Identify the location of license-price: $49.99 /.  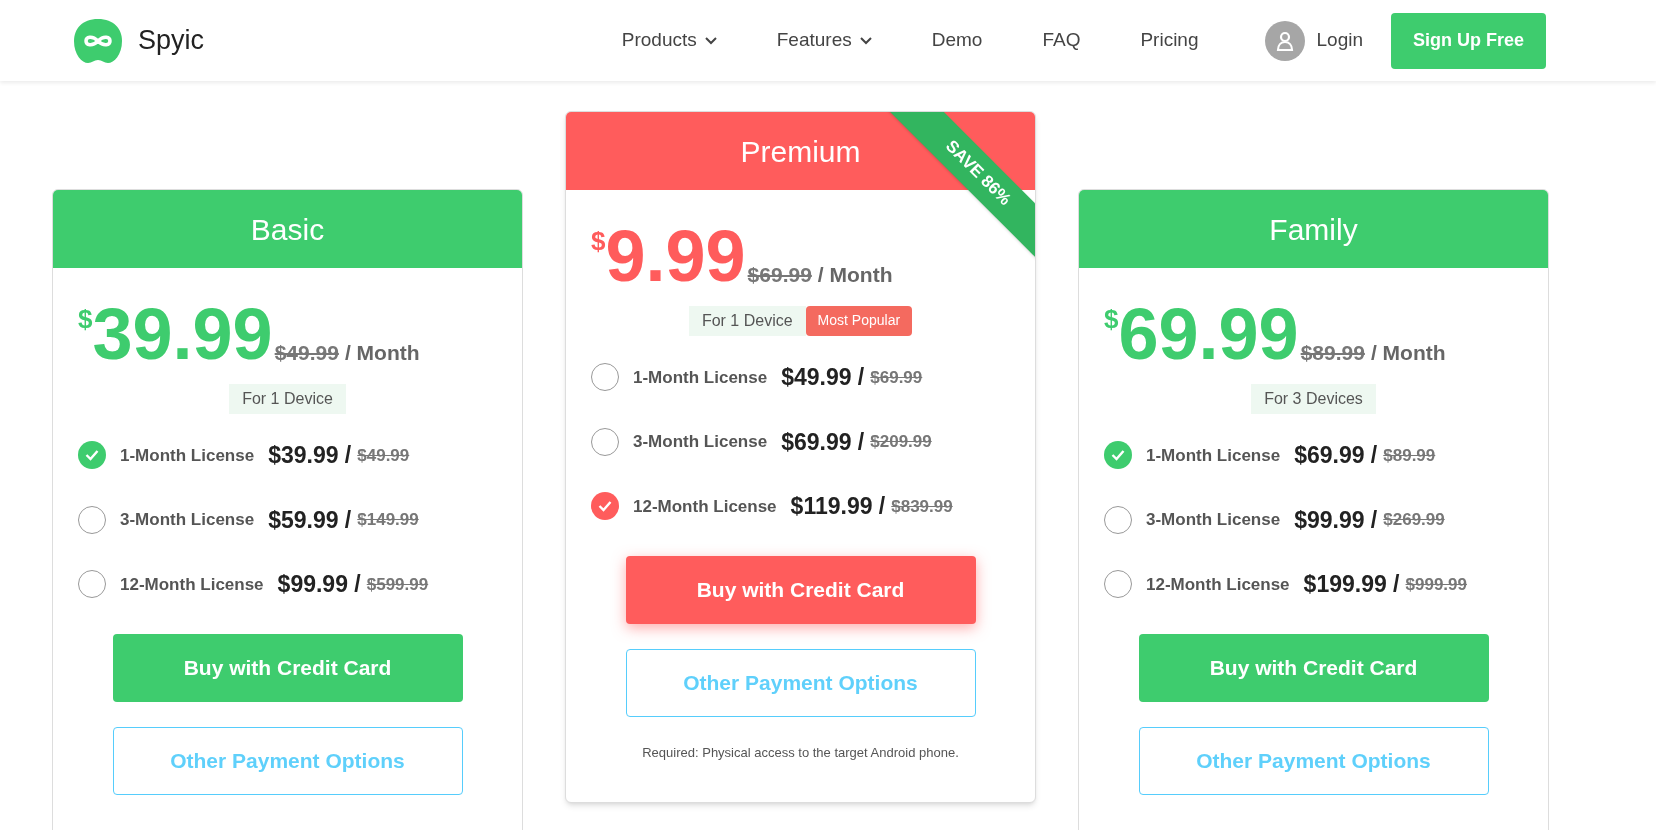
(823, 377).